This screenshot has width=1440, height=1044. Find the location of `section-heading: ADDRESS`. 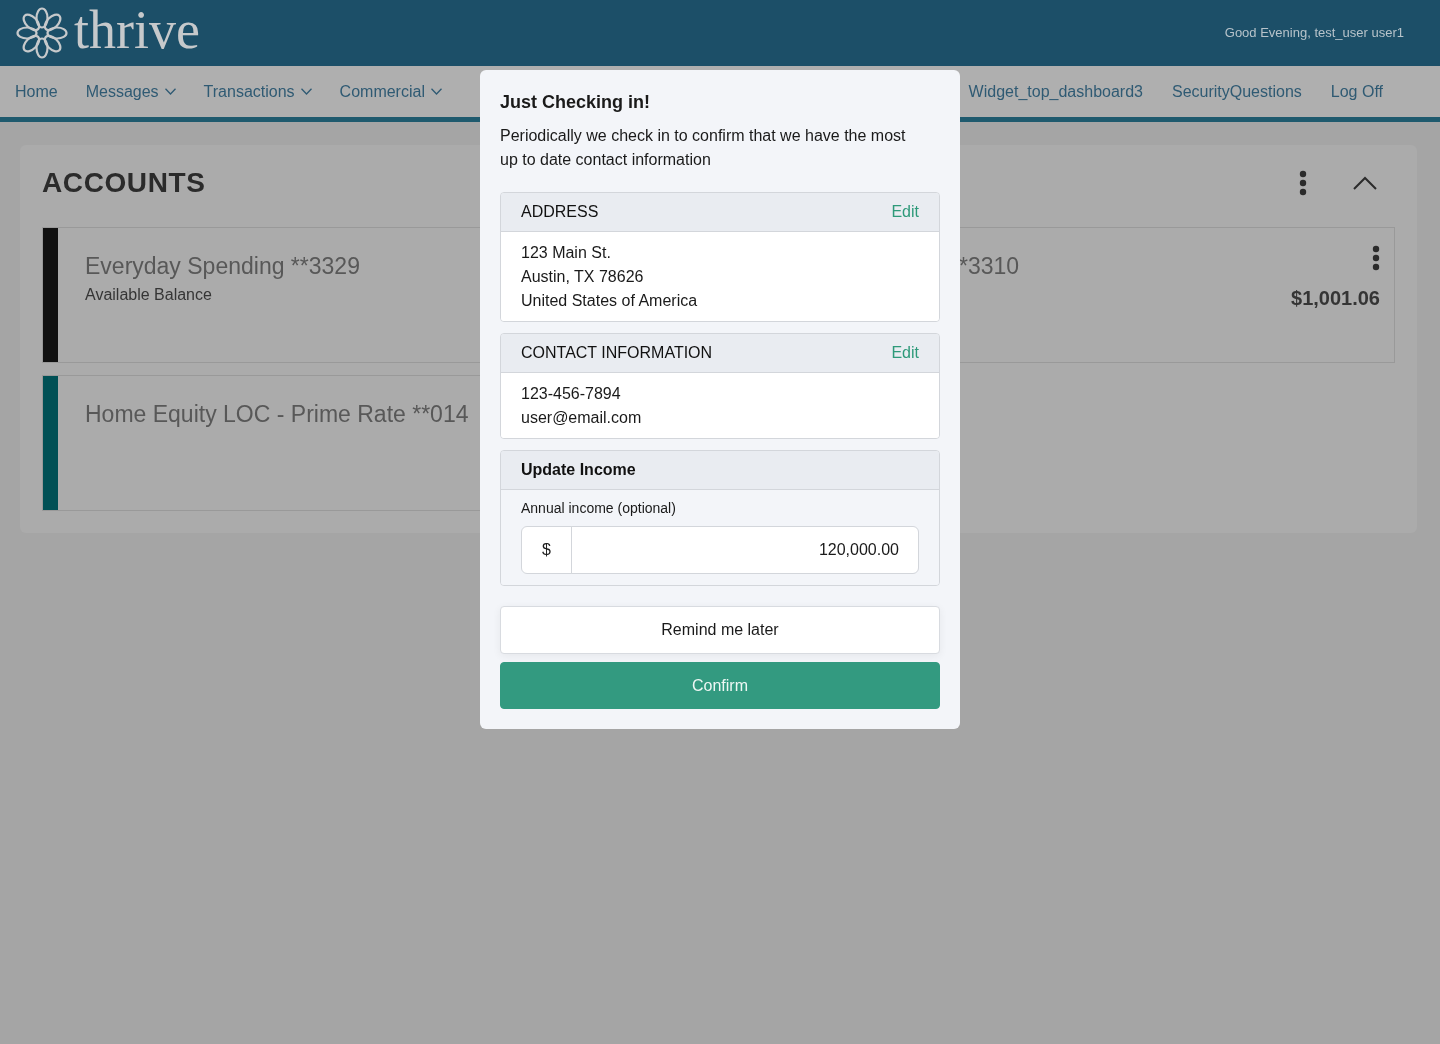

section-heading: ADDRESS is located at coordinates (560, 212).